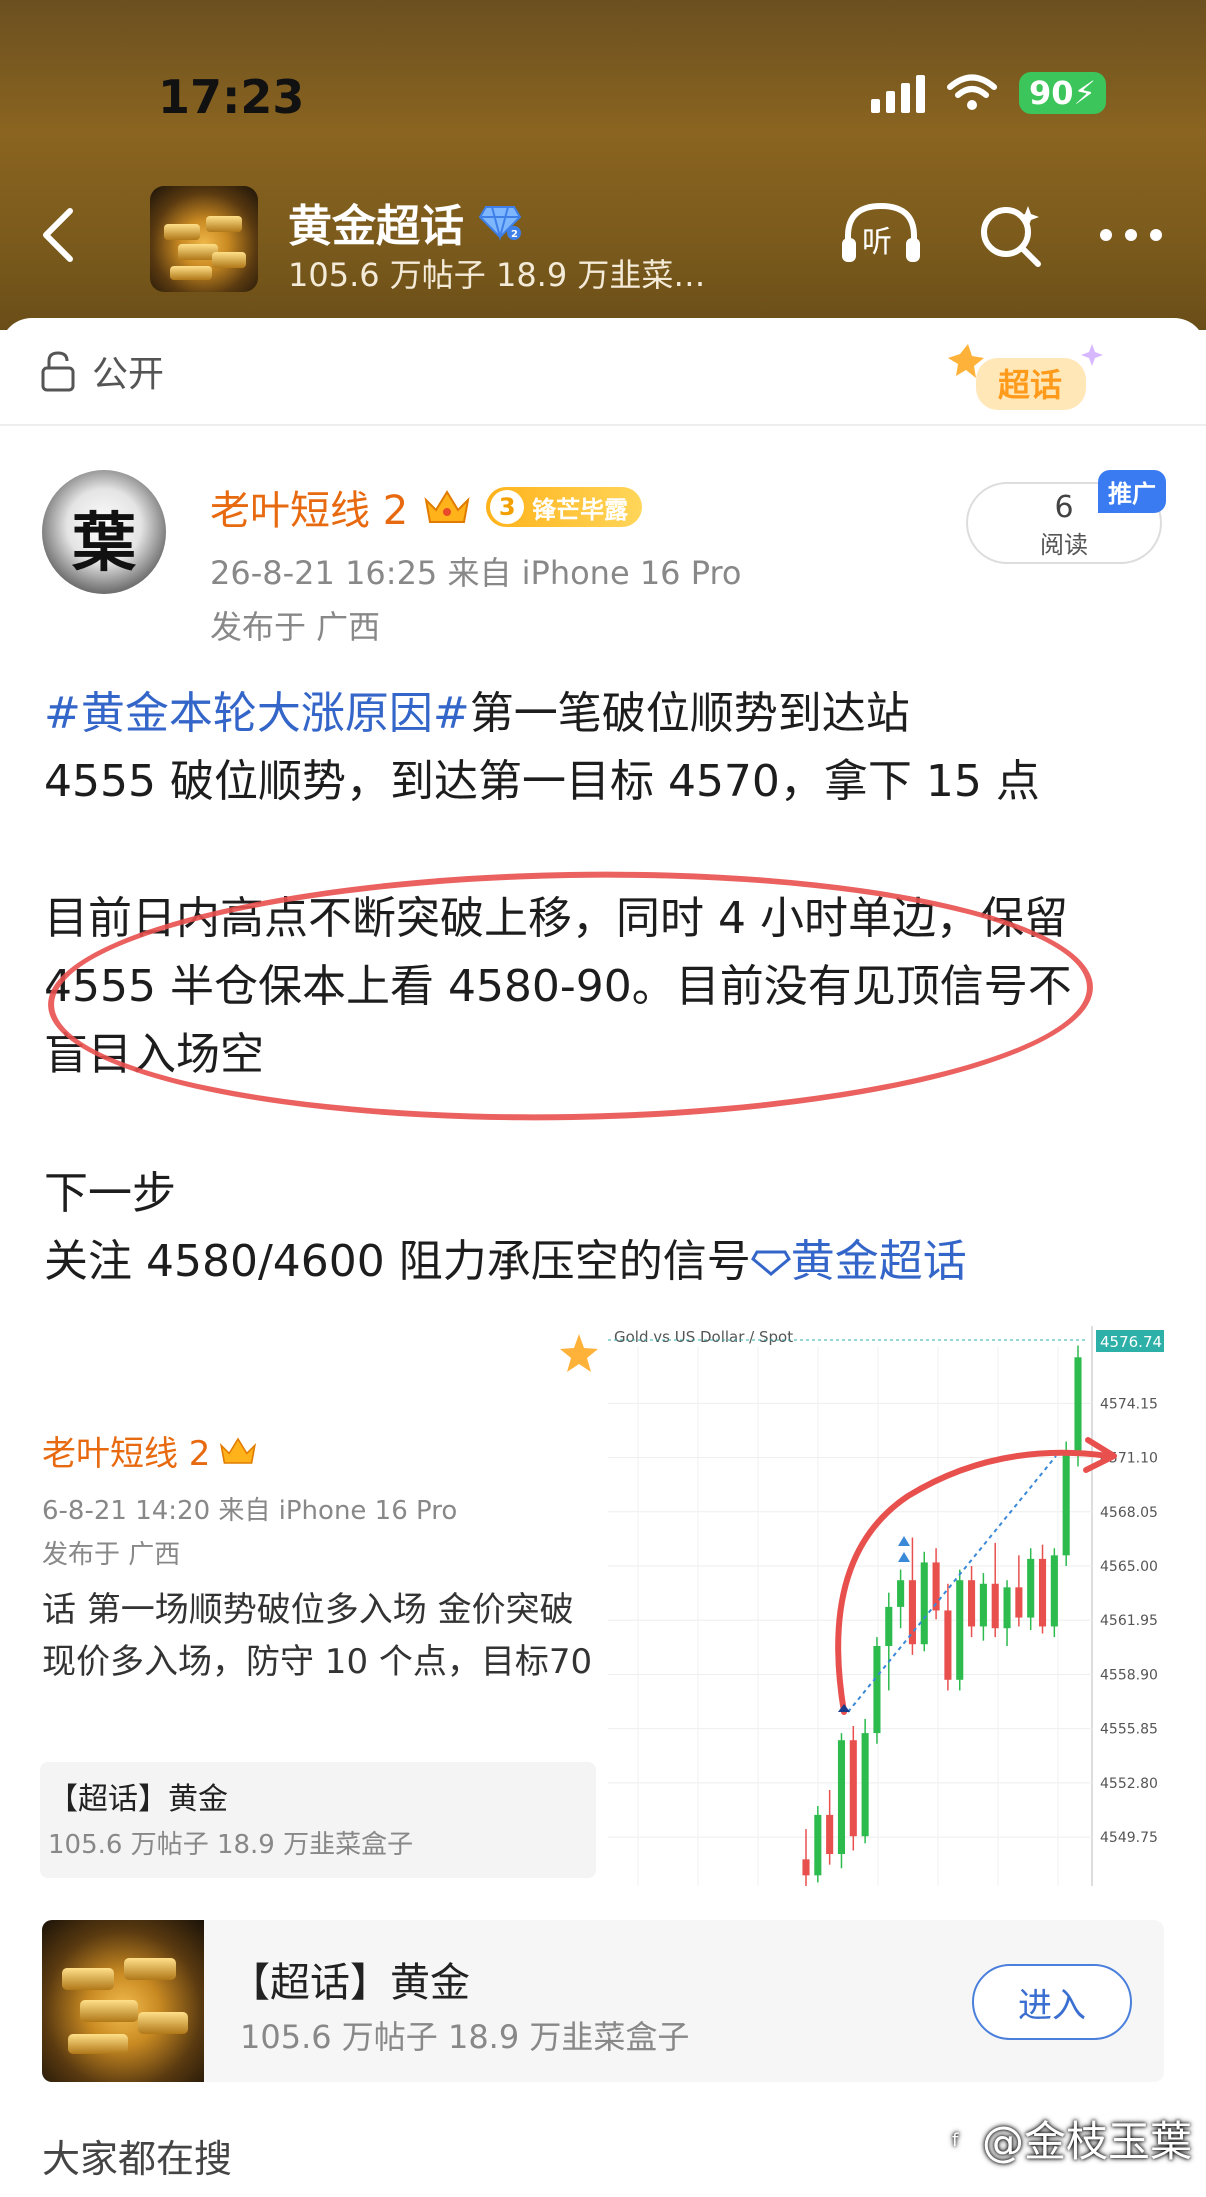 The width and height of the screenshot is (1206, 2197). What do you see at coordinates (111, 1555) in the screenshot?
I see `embed-location: 发布于 广西` at bounding box center [111, 1555].